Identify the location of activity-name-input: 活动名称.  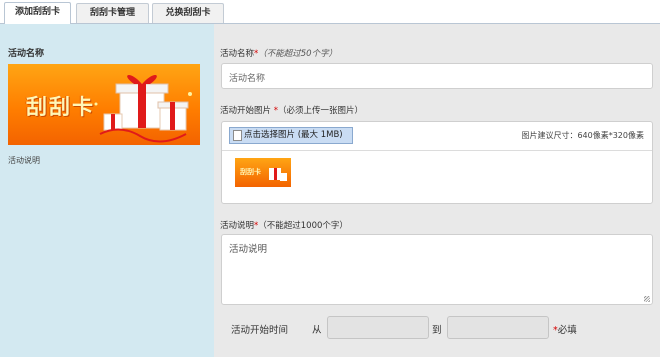
(437, 76).